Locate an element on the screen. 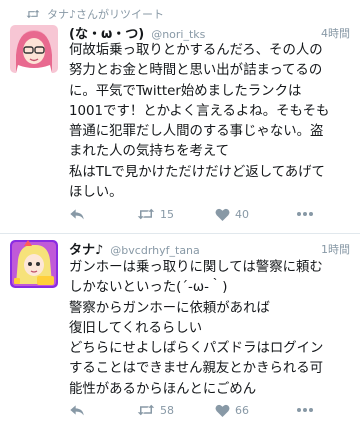 This screenshot has height=428, width=360. timestamp: 1時間 is located at coordinates (335, 249).